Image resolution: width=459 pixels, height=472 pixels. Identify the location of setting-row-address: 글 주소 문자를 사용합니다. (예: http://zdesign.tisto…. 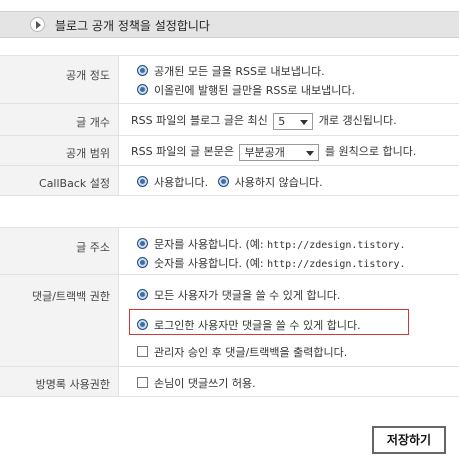
(229, 251).